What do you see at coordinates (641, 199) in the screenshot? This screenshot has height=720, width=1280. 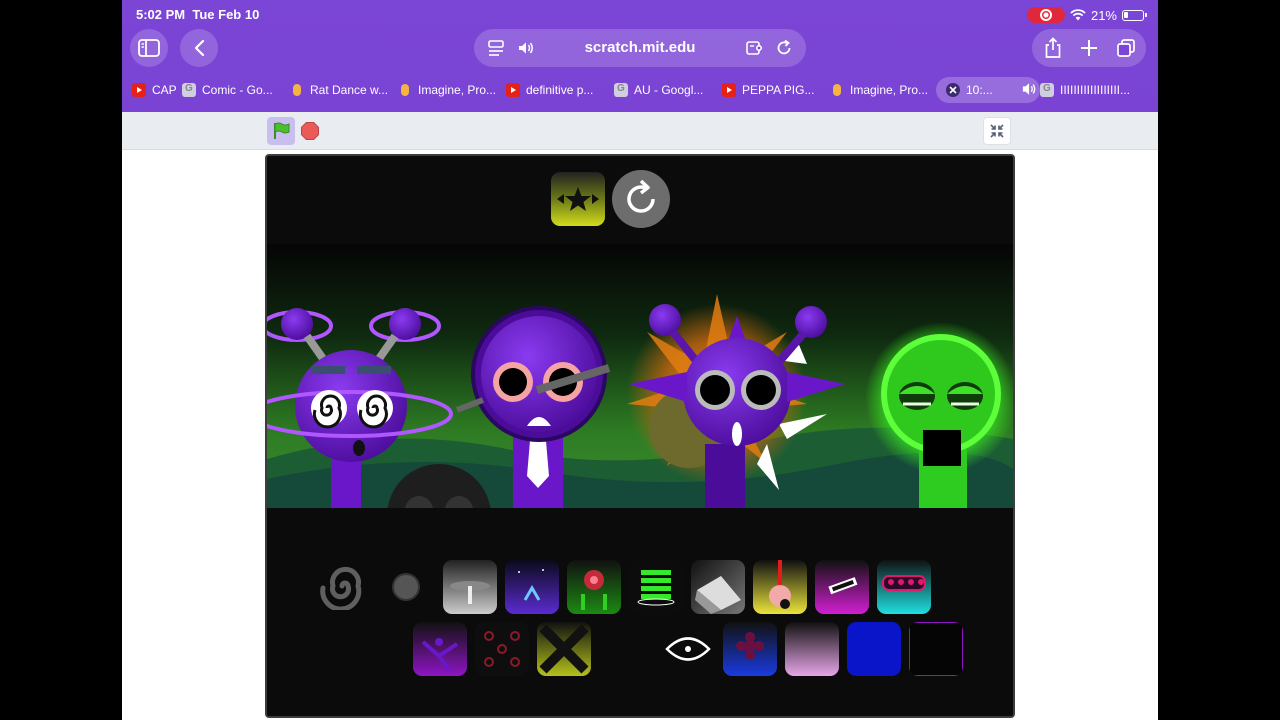 I see `reset-button` at bounding box center [641, 199].